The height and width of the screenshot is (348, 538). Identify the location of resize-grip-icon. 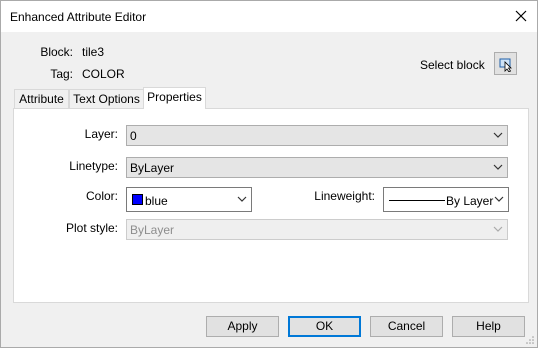
(530, 340).